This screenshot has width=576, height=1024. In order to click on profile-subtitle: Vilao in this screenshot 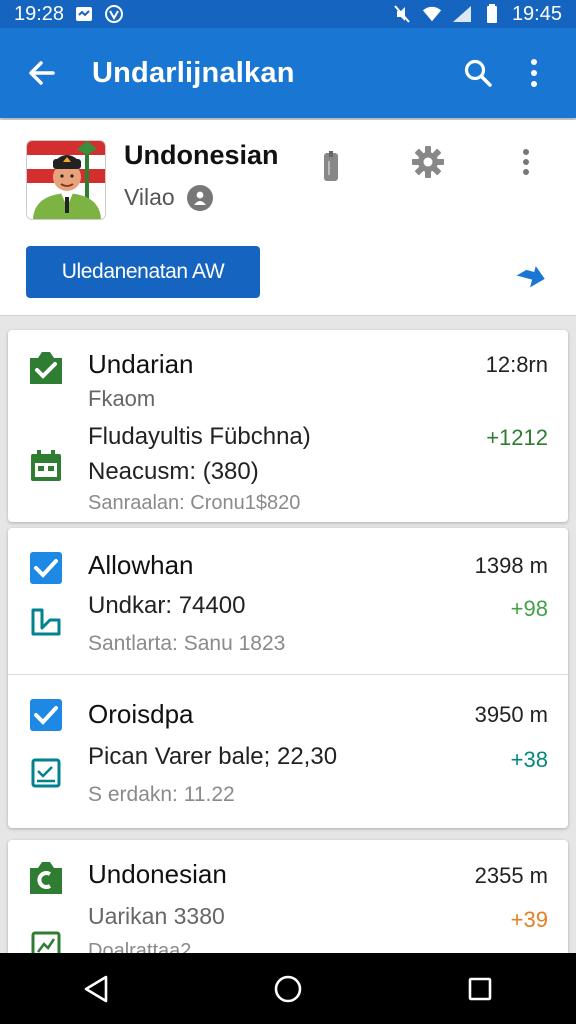, I will do `click(149, 197)`.